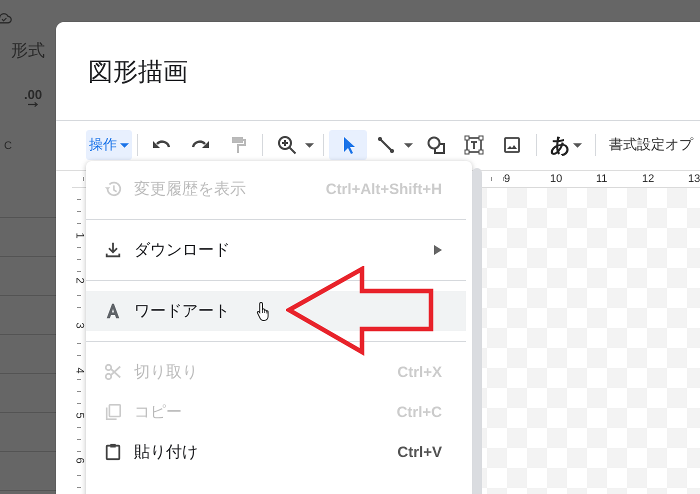  Describe the element at coordinates (650, 145) in the screenshot. I see `format-options-button: 書式設定オプ` at that location.